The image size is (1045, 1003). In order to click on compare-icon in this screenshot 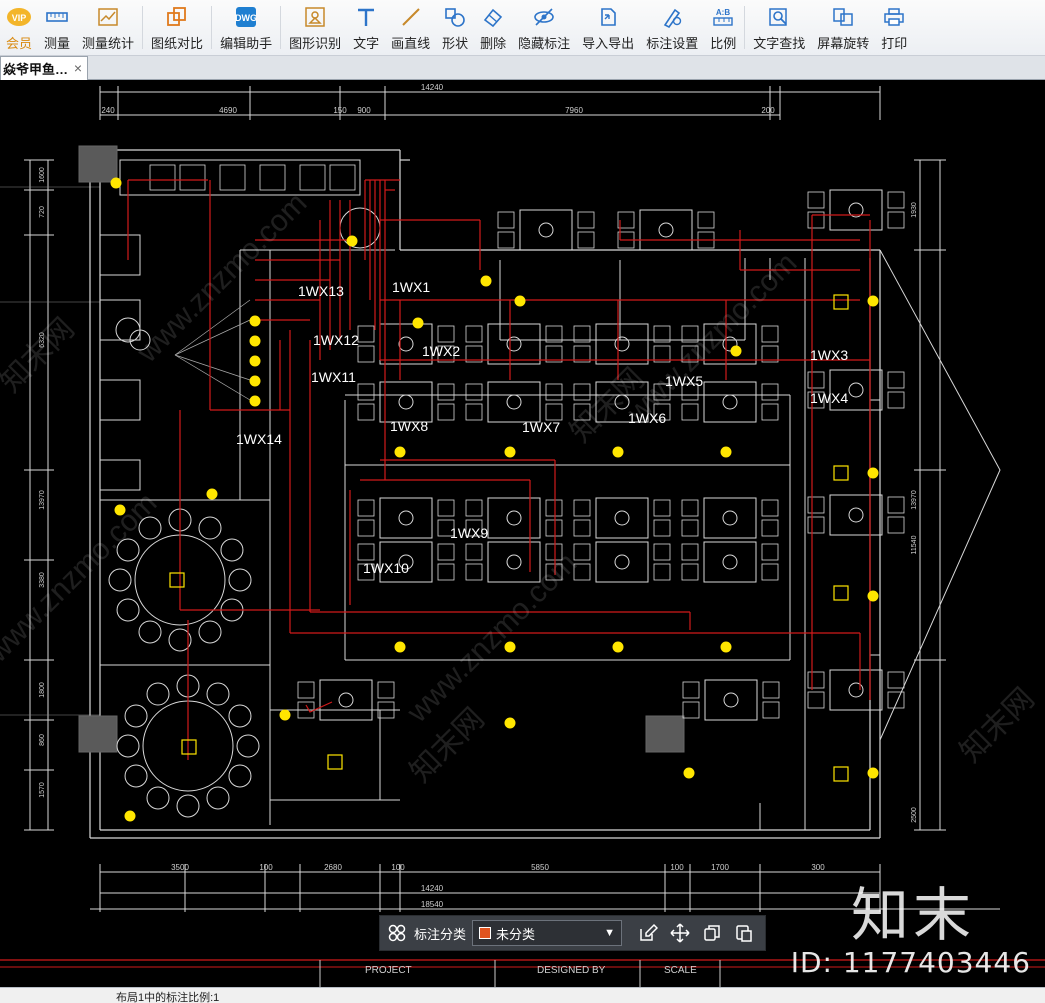, I will do `click(177, 17)`.